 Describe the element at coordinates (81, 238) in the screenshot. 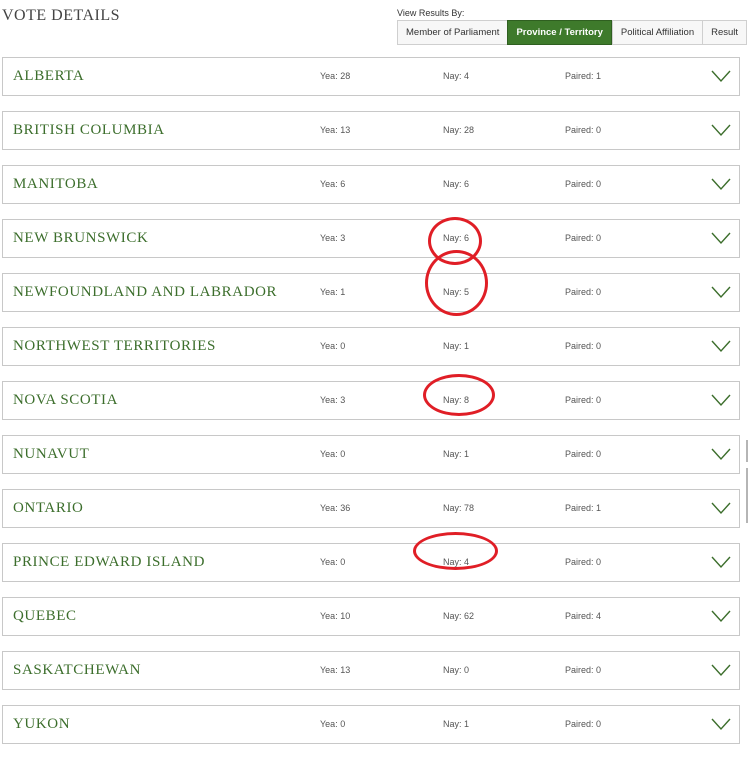

I see `province-name: NEW BRUNSWICK` at that location.